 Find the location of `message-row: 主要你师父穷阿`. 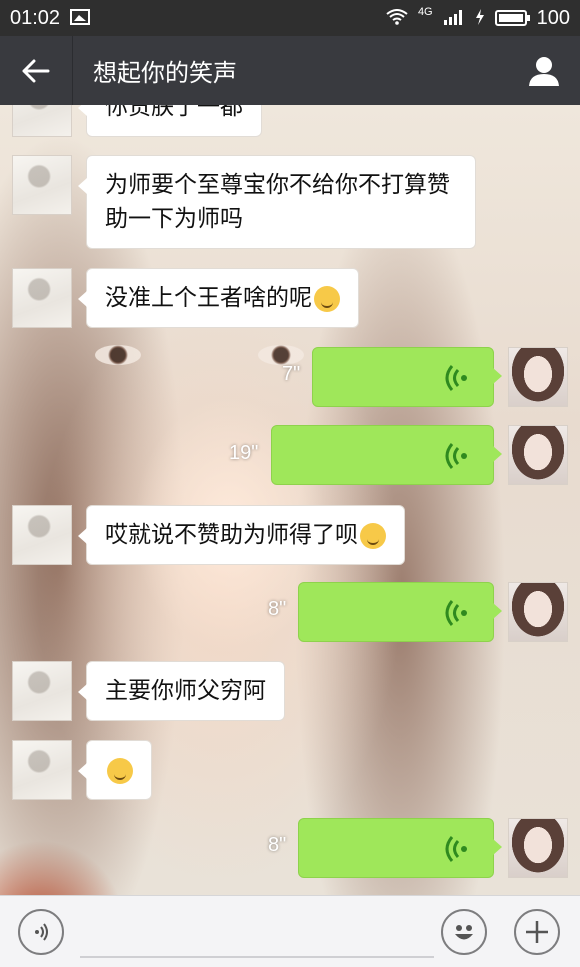

message-row: 主要你师父穷阿 is located at coordinates (148, 691).